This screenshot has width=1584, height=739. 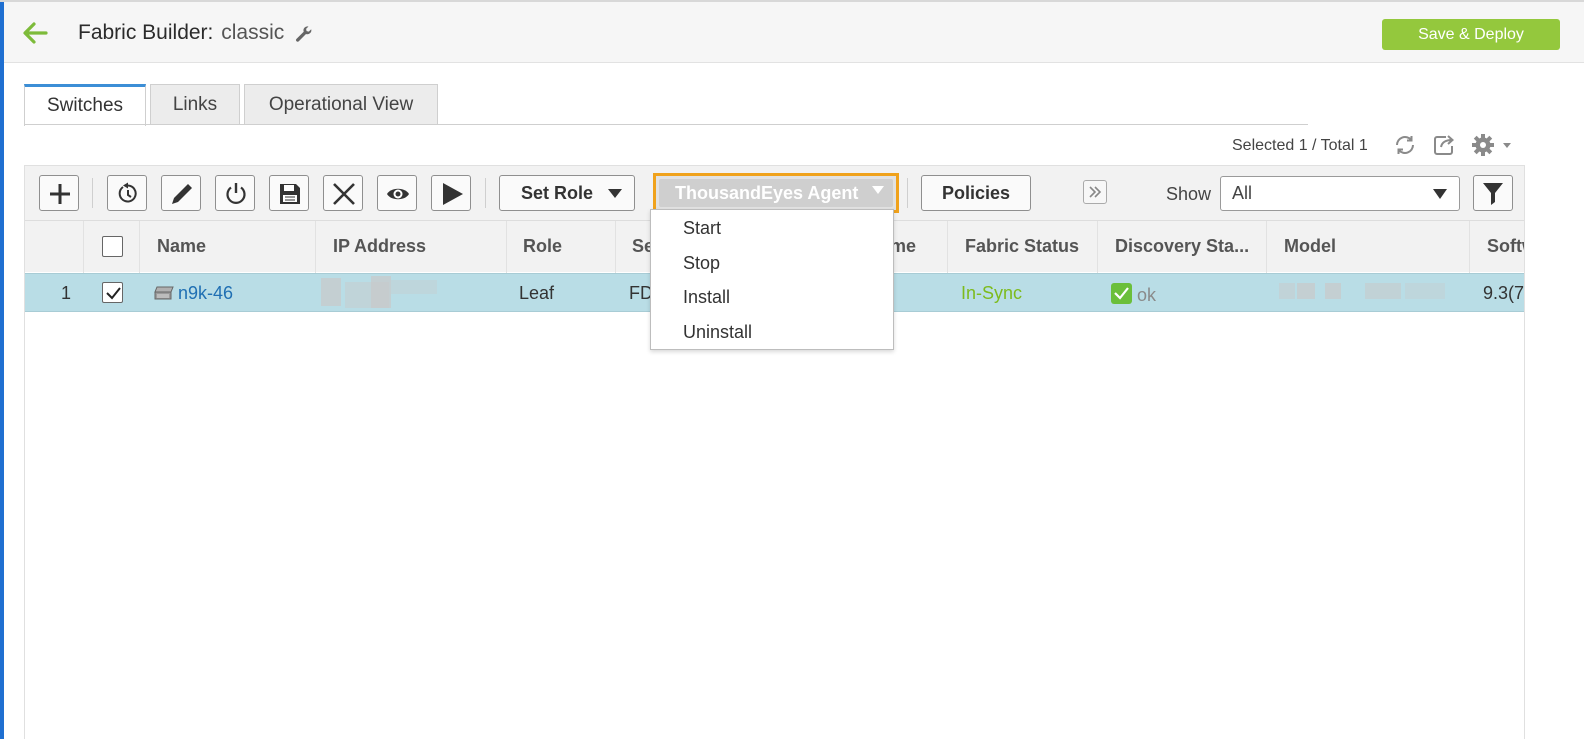 I want to click on column-header-software: Softw, so click(x=1505, y=247).